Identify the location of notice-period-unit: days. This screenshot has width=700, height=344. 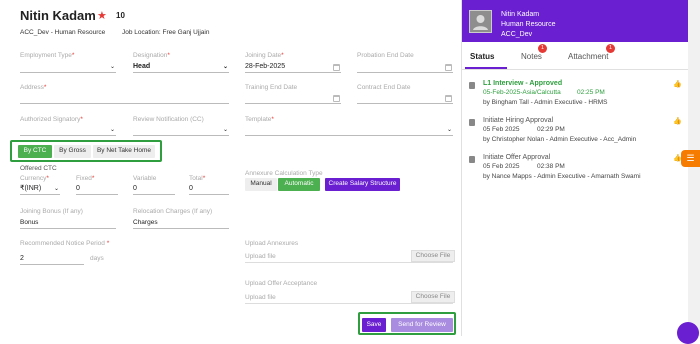
(97, 258).